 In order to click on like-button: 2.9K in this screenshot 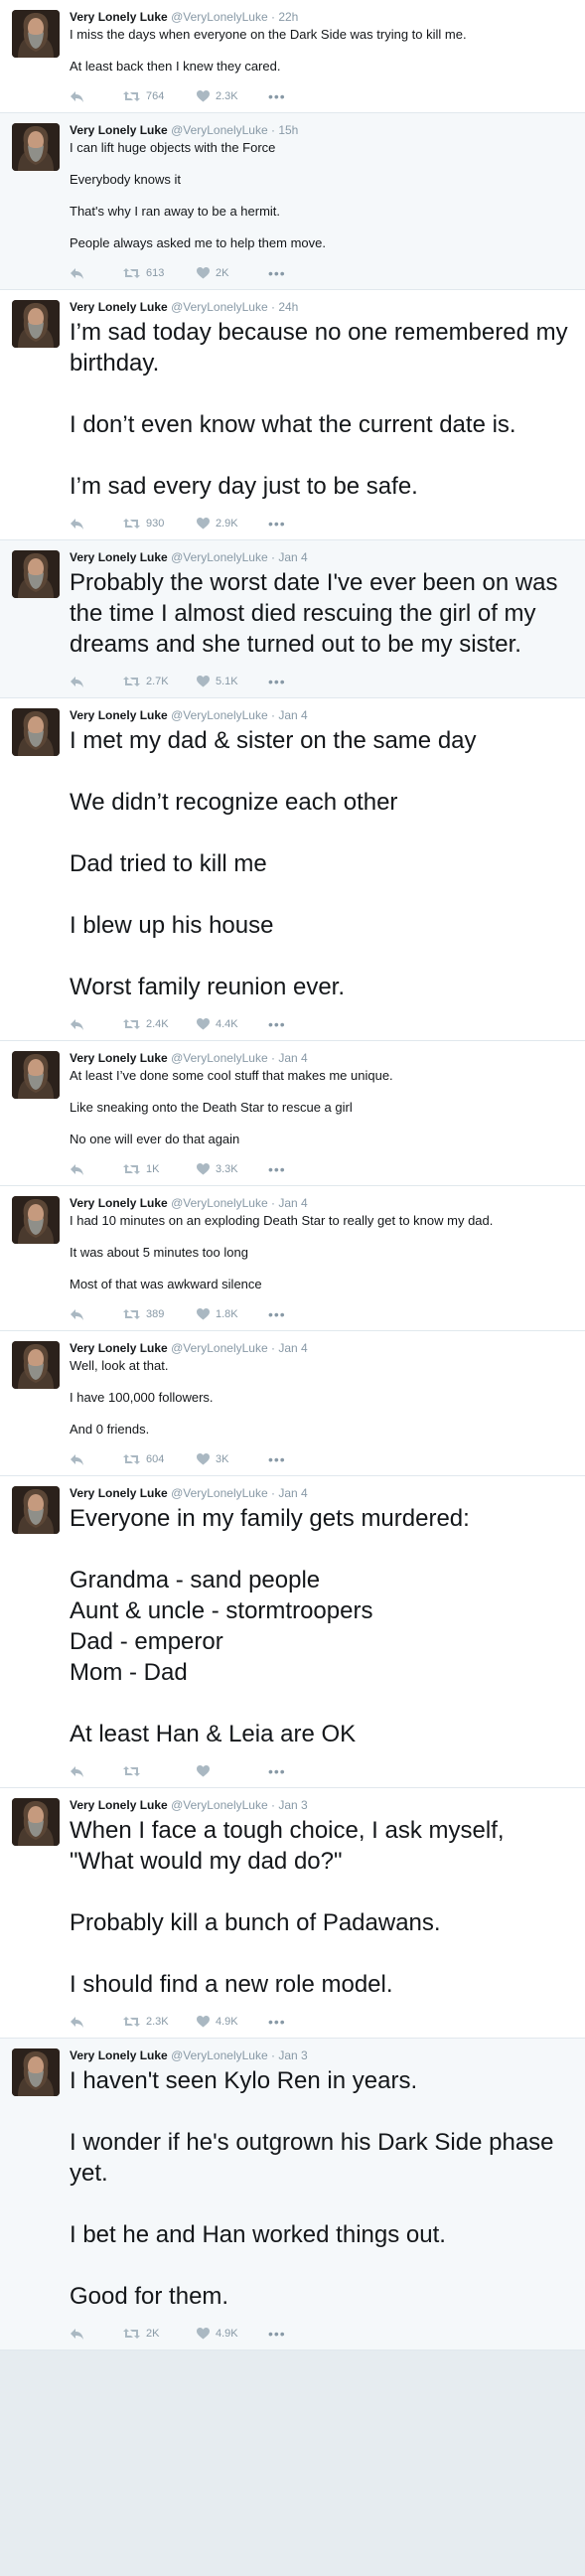, I will do `click(232, 524)`.